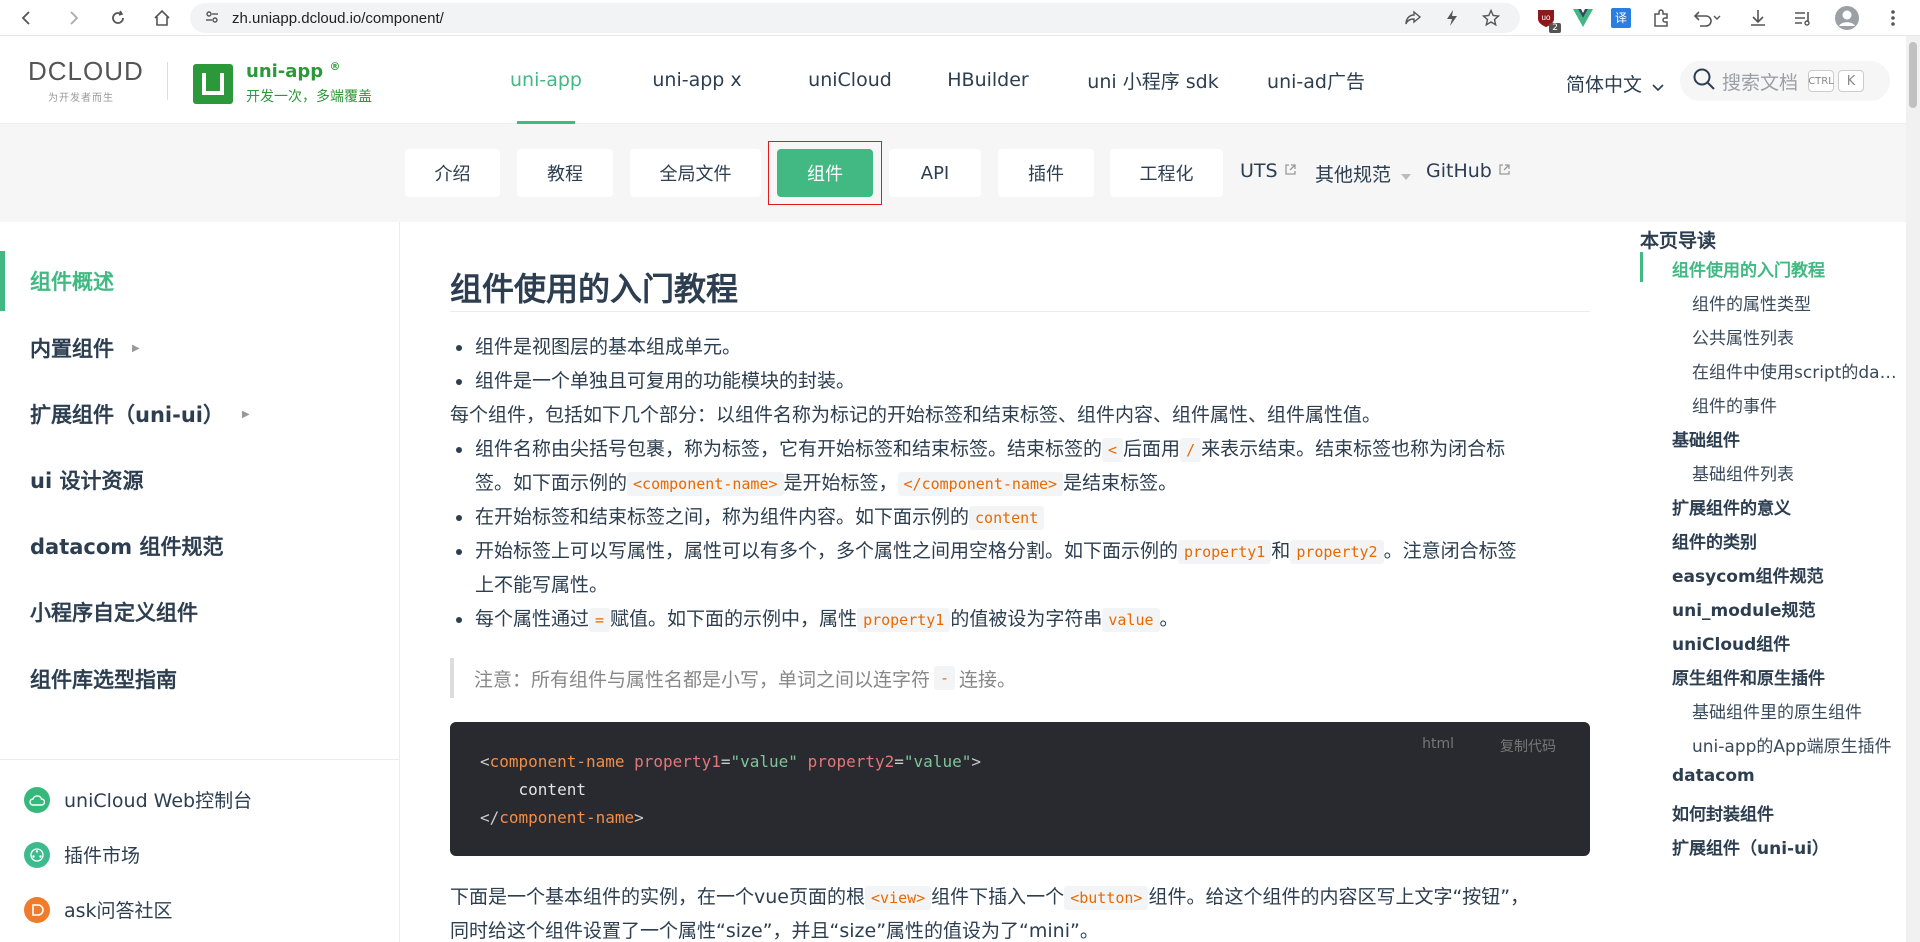 This screenshot has width=1920, height=942. I want to click on main-nav-uni-app-x: uni-app x, so click(697, 80).